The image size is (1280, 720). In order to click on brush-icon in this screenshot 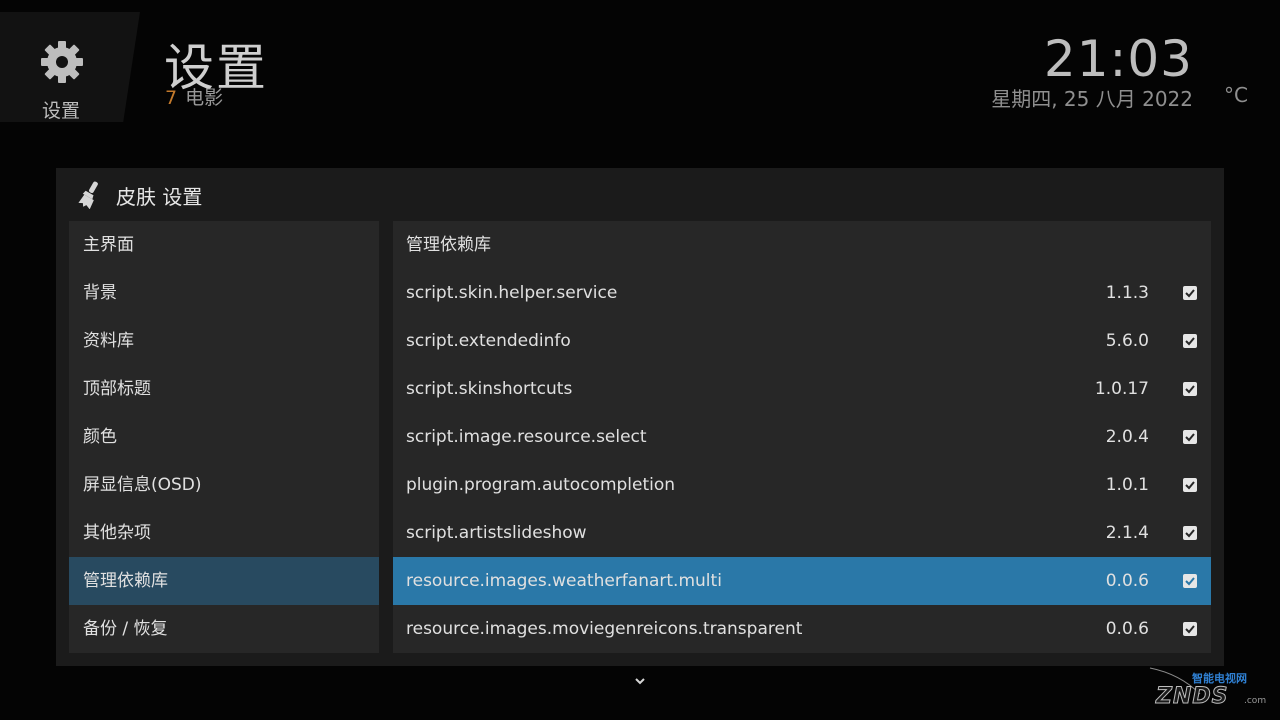, I will do `click(88, 195)`.